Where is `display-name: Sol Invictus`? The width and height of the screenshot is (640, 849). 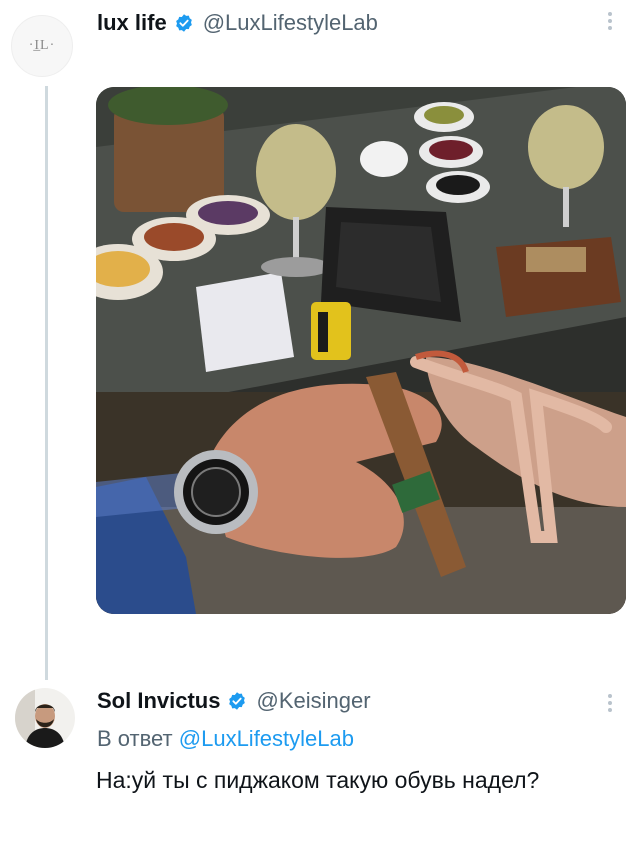 display-name: Sol Invictus is located at coordinates (158, 701).